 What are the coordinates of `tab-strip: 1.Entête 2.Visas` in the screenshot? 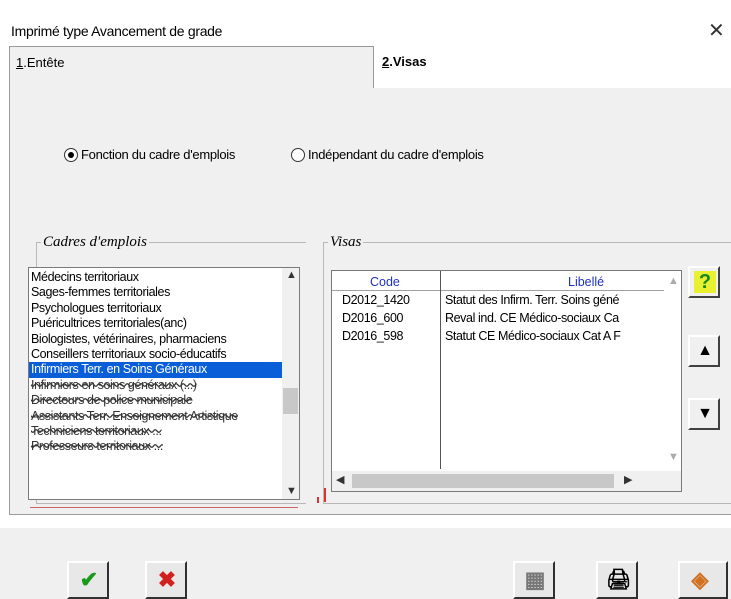 It's located at (370, 67).